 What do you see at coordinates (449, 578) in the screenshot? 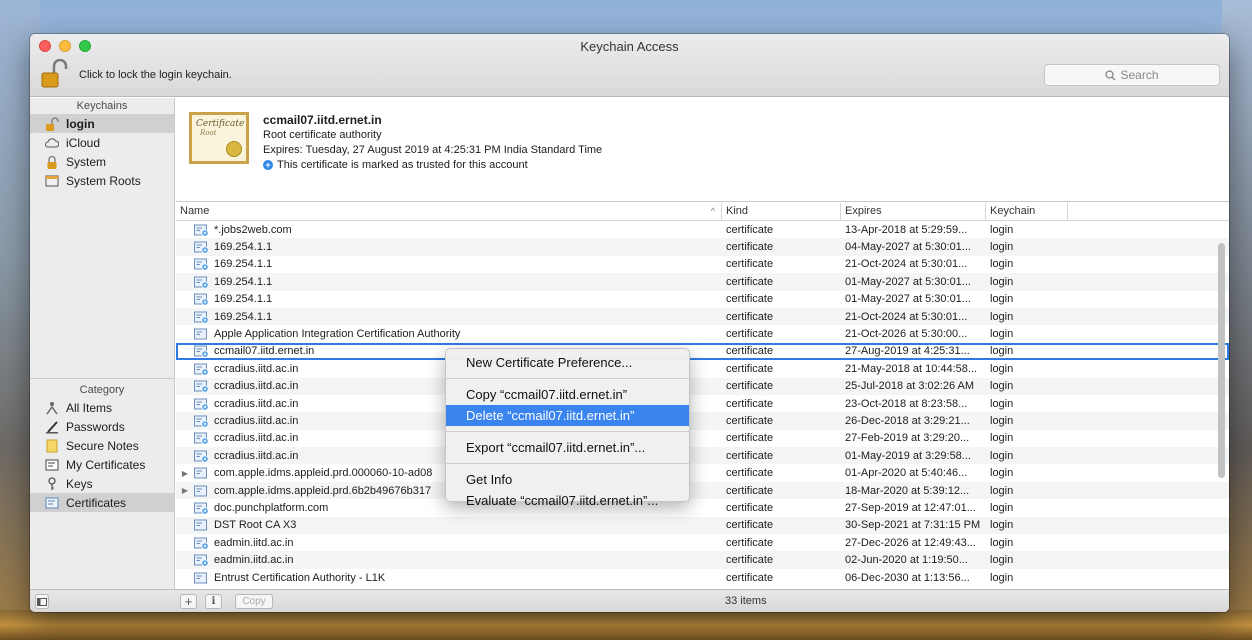
I see `cell-name: Entrust Certification Authority - L1K` at bounding box center [449, 578].